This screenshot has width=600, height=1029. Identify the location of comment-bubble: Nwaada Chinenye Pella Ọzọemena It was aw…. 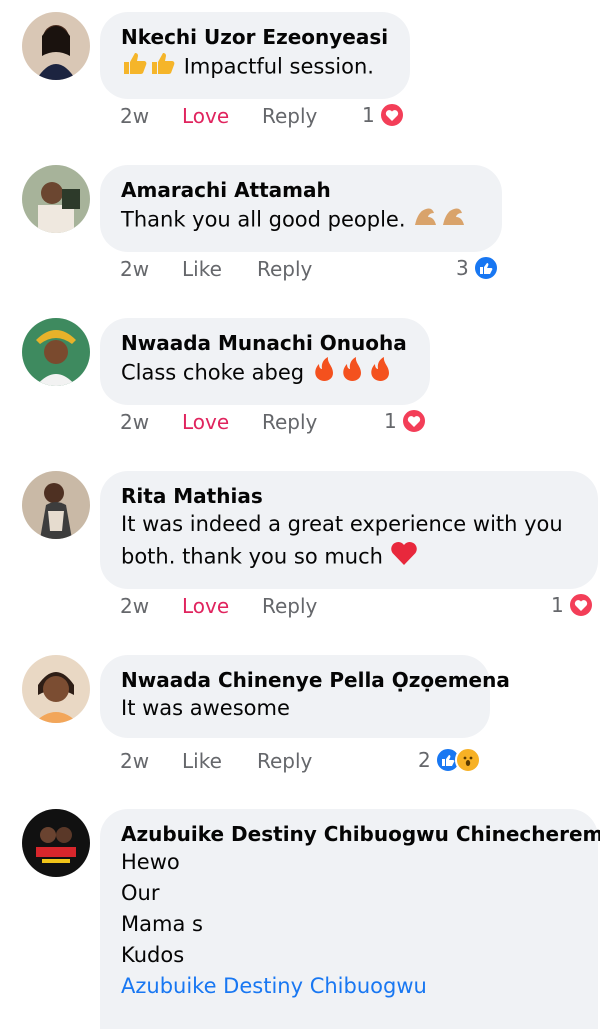
(305, 696).